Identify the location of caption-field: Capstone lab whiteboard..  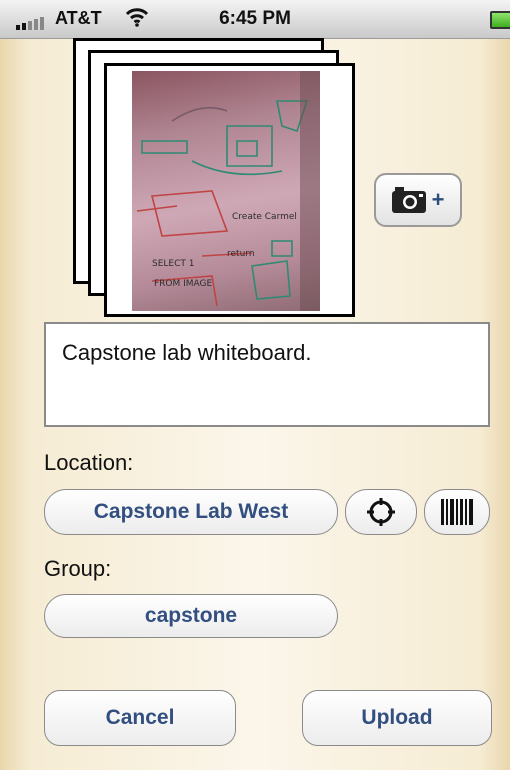
(267, 374).